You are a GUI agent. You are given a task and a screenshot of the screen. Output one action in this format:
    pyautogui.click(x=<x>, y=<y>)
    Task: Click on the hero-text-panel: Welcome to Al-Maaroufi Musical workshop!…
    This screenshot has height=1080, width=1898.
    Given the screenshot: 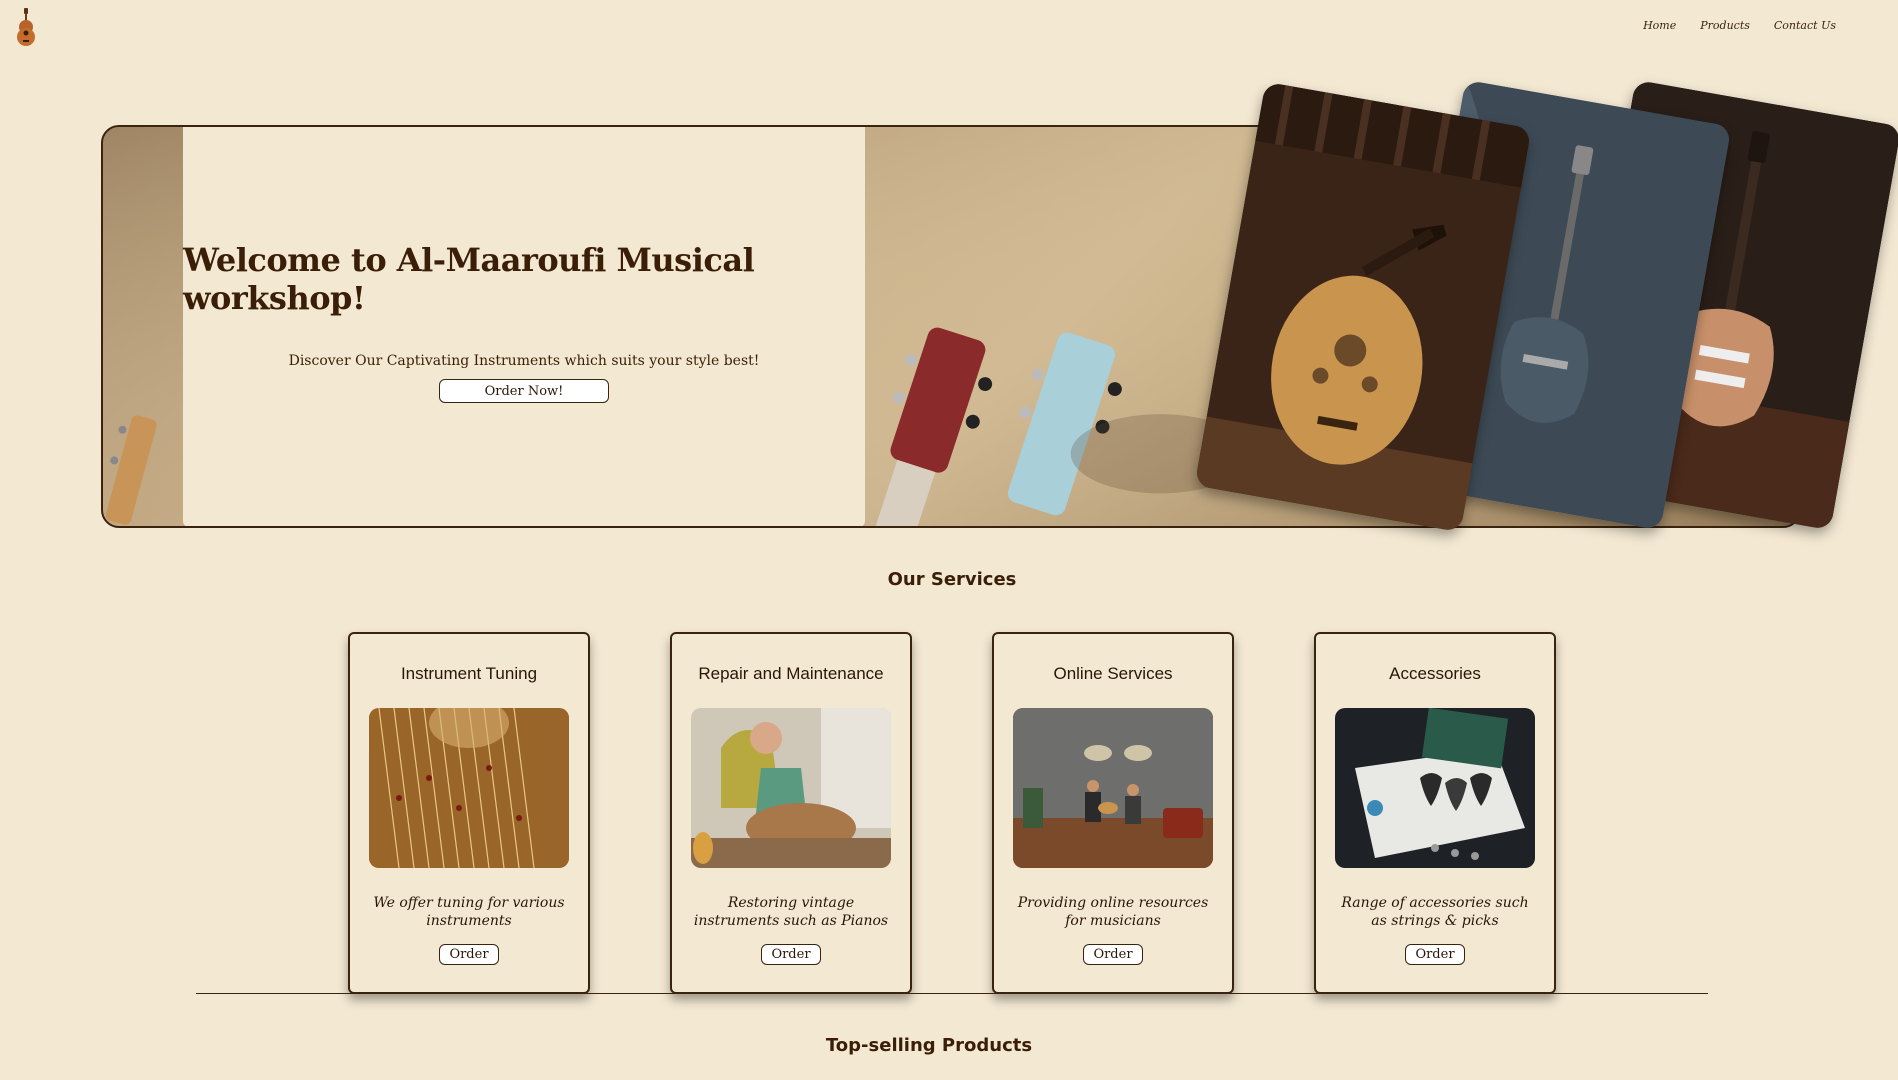 What is the action you would take?
    pyautogui.click(x=524, y=326)
    